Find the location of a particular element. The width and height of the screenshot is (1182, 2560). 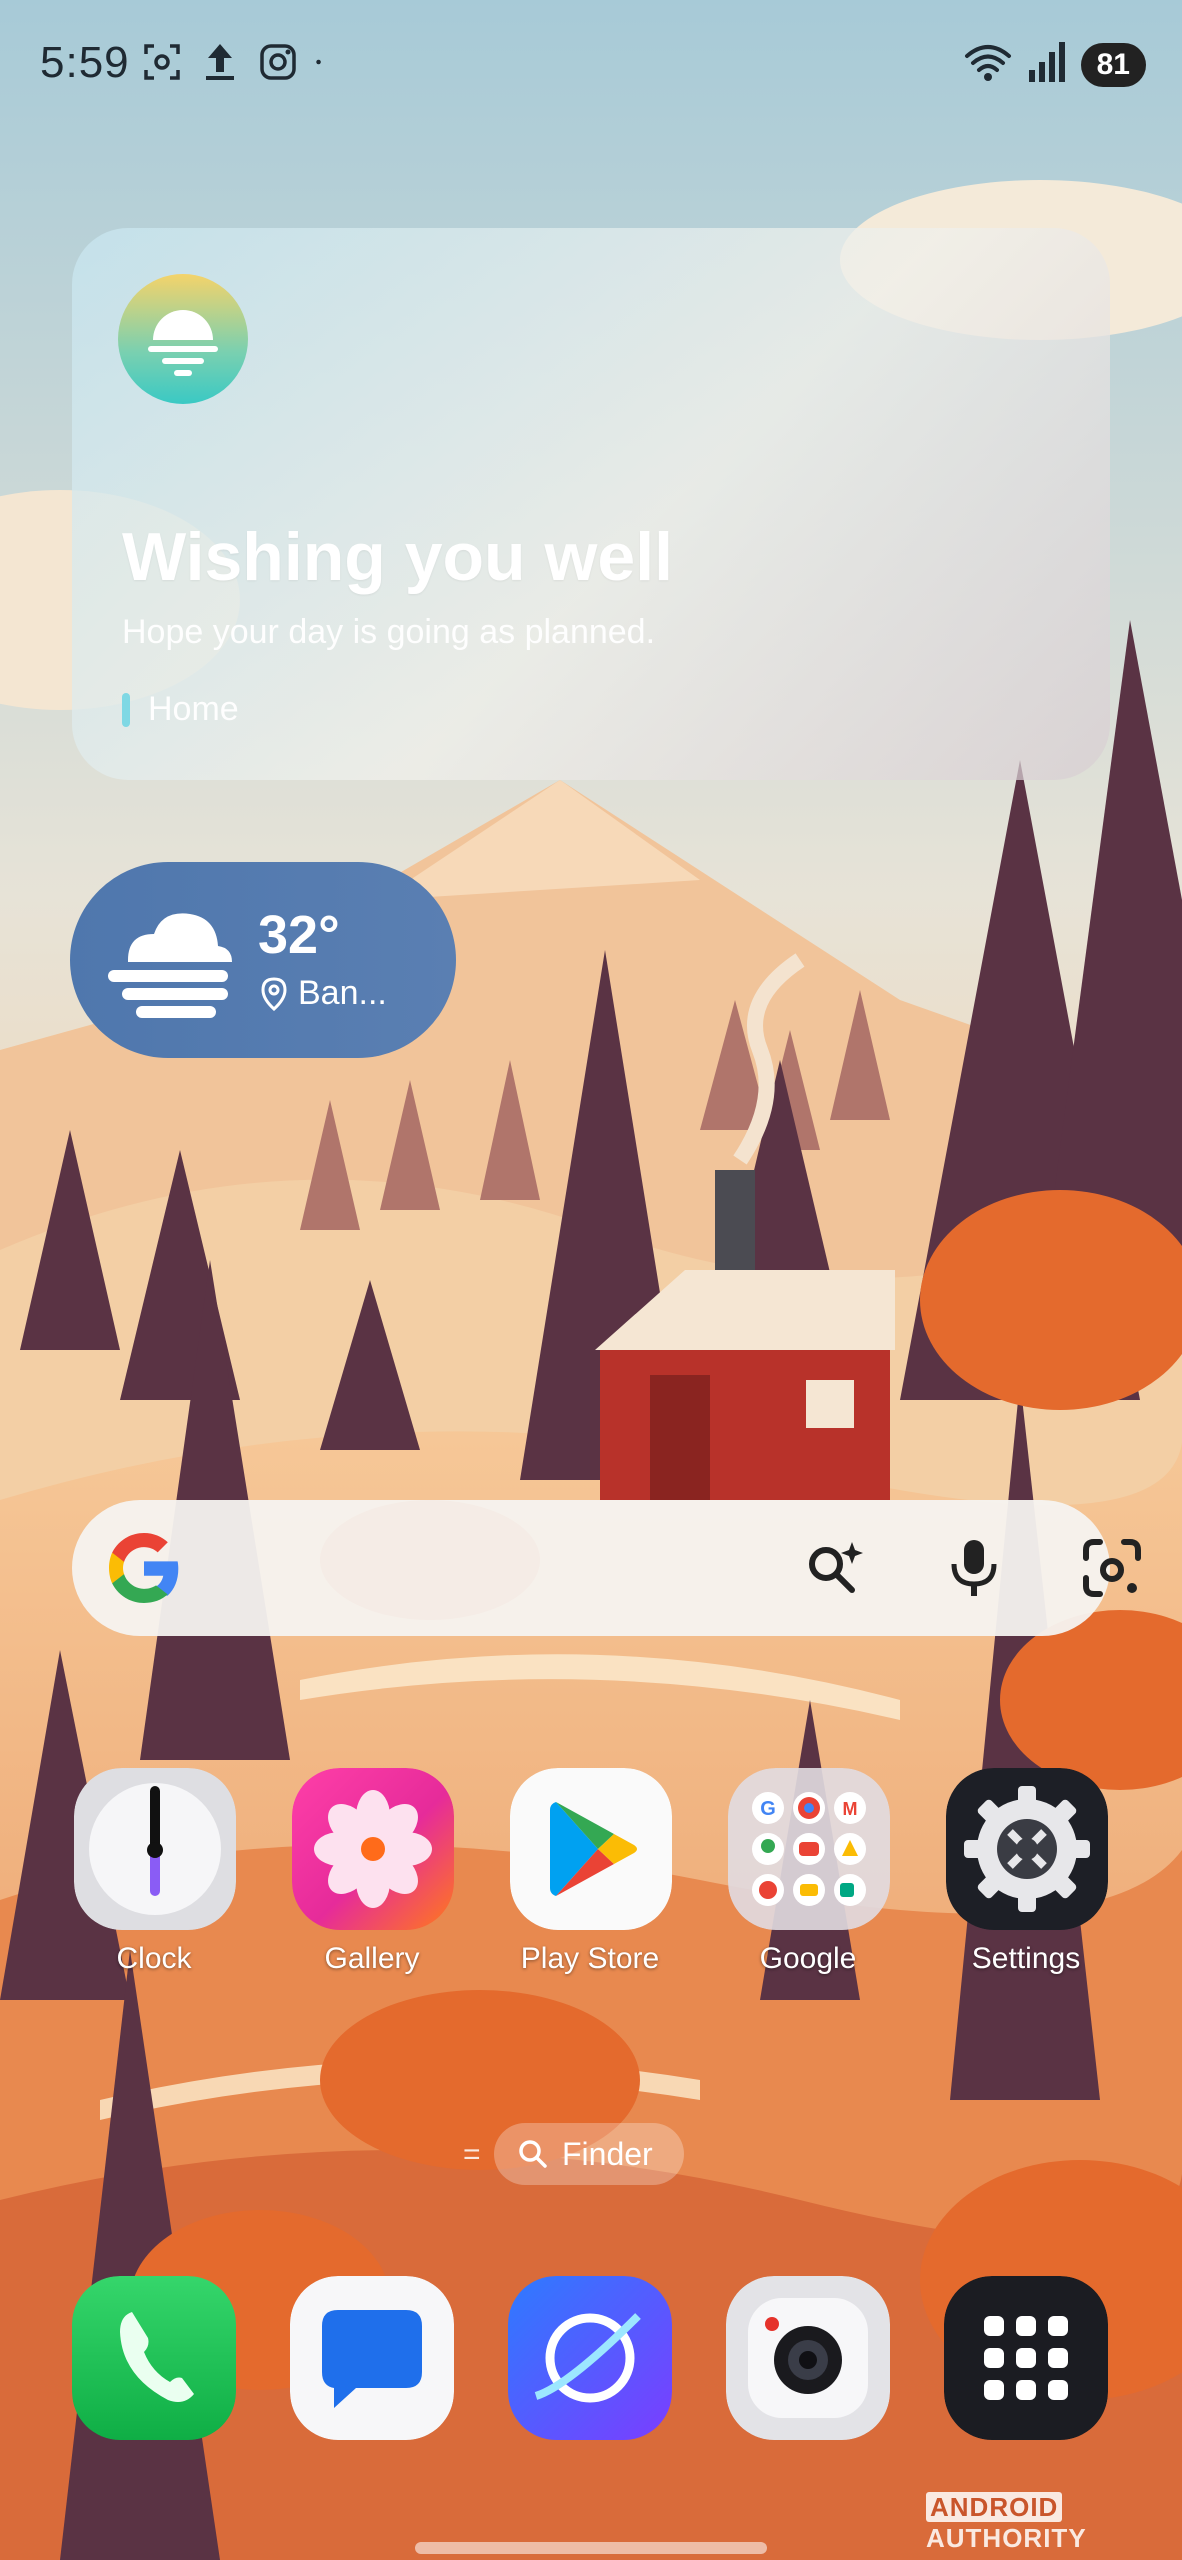

wifi-icon is located at coordinates (988, 64).